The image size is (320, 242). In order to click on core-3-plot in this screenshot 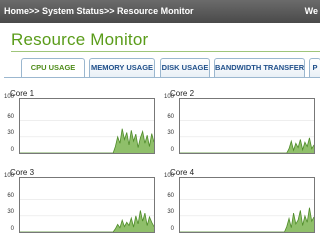, I will do `click(87, 205)`.